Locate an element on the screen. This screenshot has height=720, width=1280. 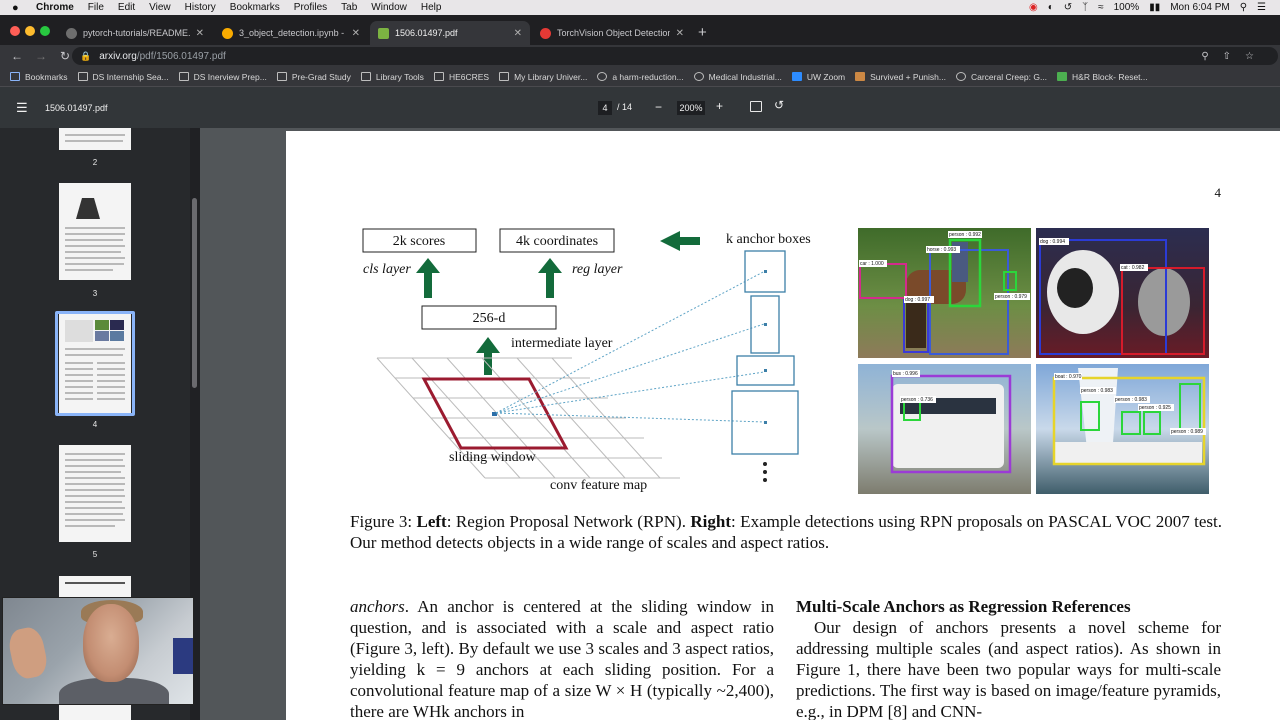
clock: Mon 6:04 PM is located at coordinates (1199, 7).